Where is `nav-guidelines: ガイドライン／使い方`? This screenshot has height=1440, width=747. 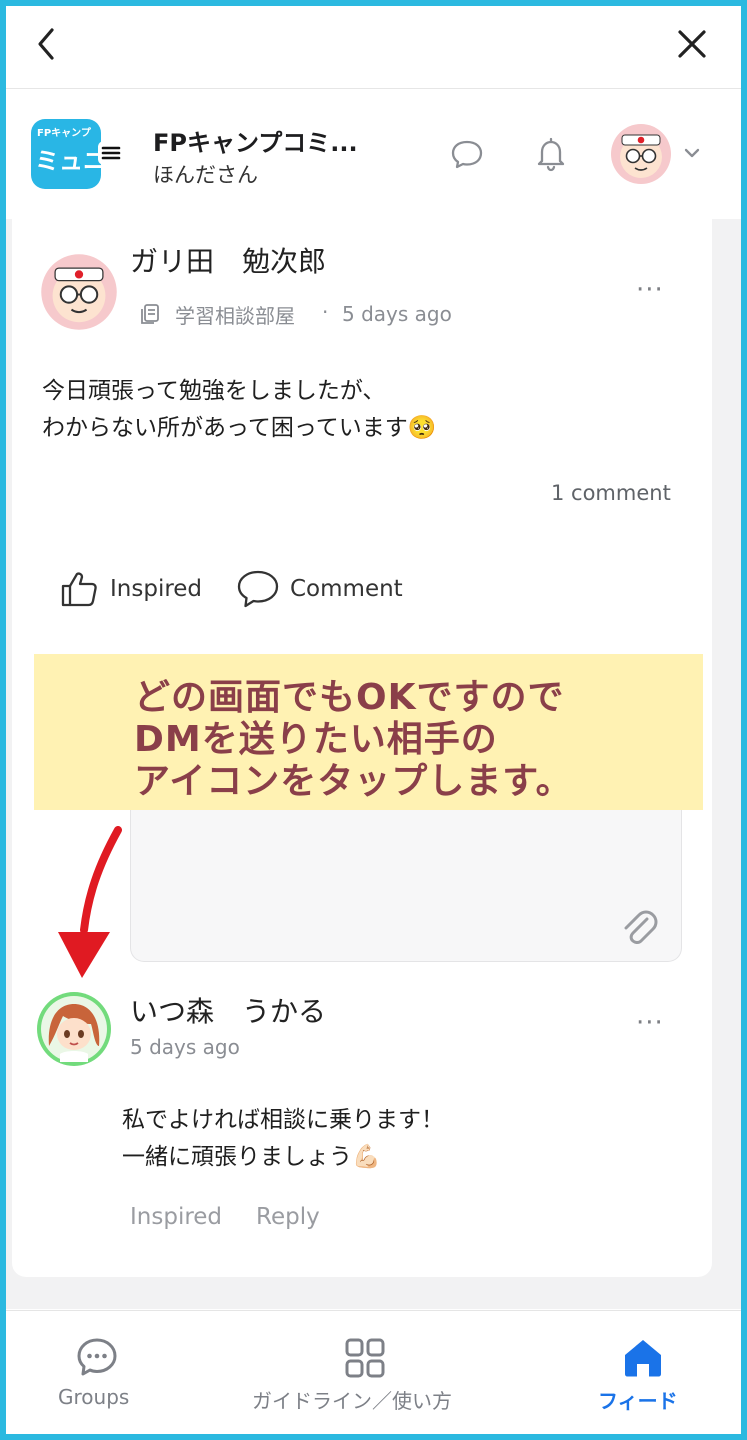
nav-guidelines: ガイドライン／使い方 is located at coordinates (369, 1375).